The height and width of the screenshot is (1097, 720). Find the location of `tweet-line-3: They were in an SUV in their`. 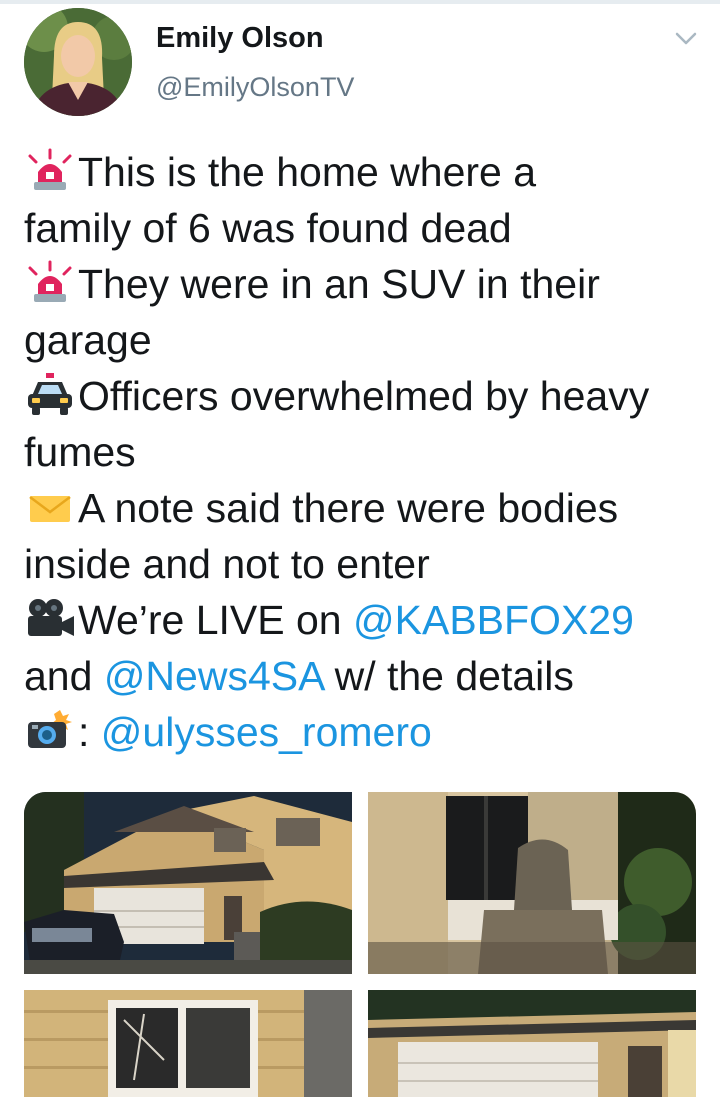

tweet-line-3: They were in an SUV in their is located at coordinates (364, 284).